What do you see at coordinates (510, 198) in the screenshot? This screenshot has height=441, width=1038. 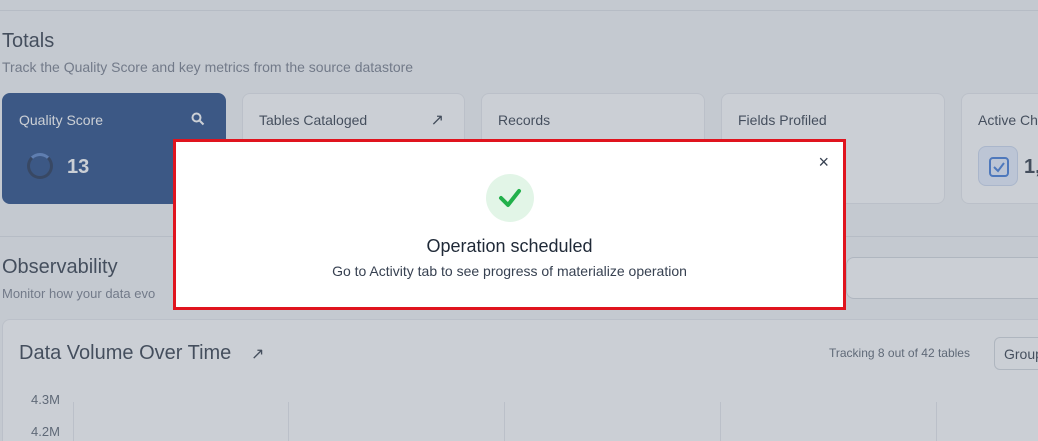 I see `checkmark-icon` at bounding box center [510, 198].